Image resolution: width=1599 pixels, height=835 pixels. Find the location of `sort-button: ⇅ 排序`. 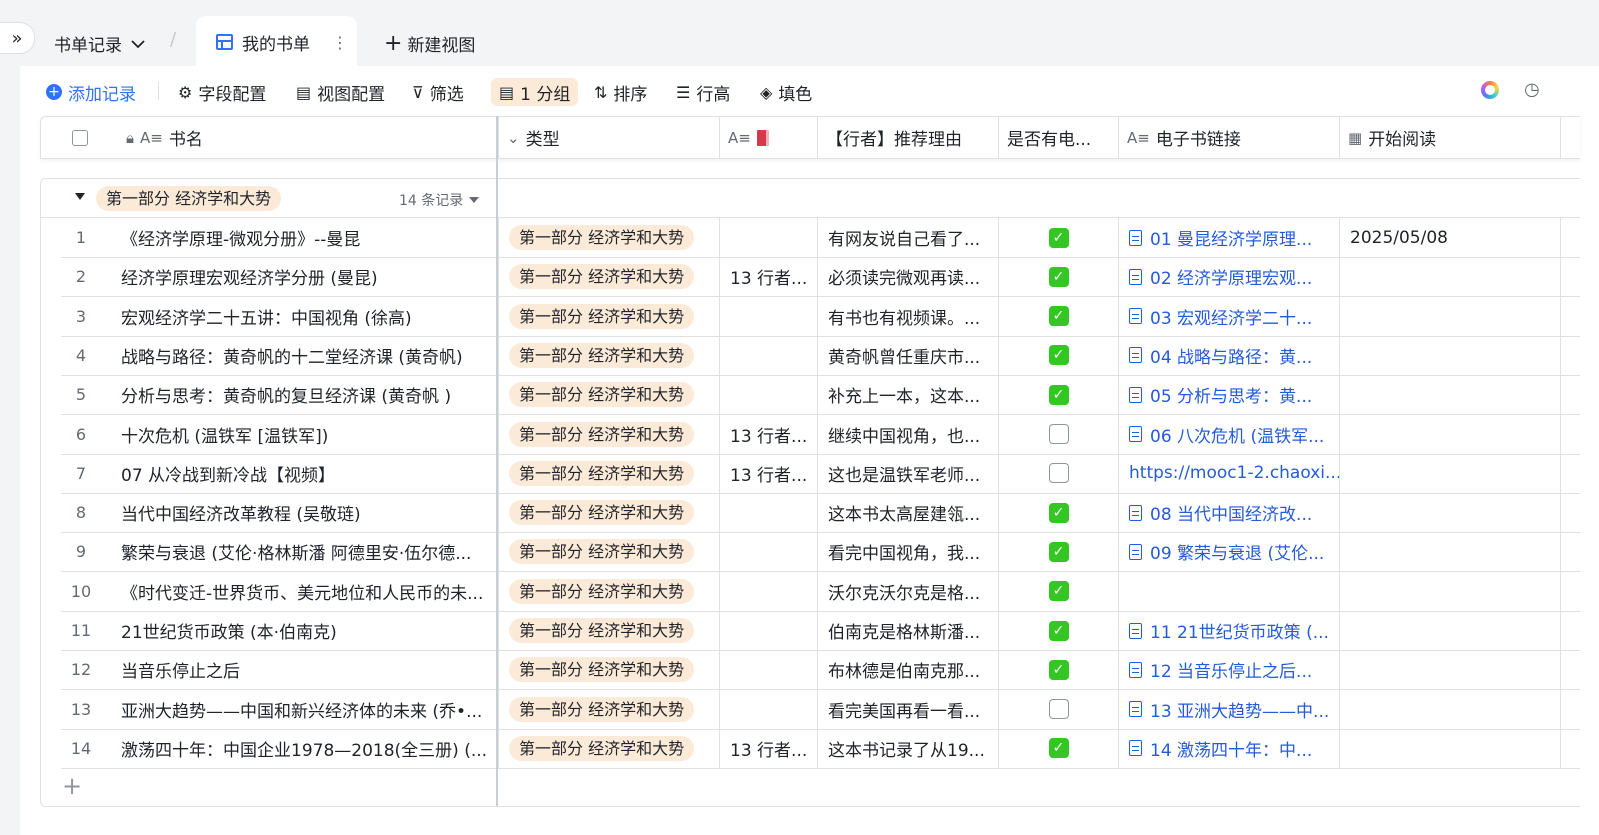

sort-button: ⇅ 排序 is located at coordinates (620, 92).